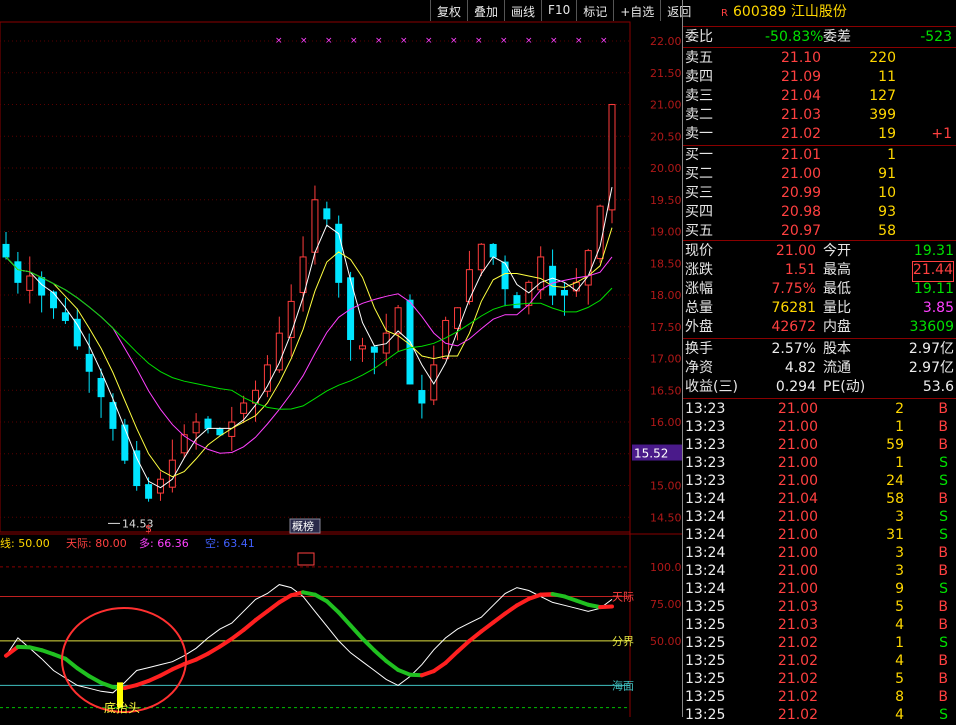 The width and height of the screenshot is (956, 725). I want to click on tick-volume: 5, so click(899, 679).